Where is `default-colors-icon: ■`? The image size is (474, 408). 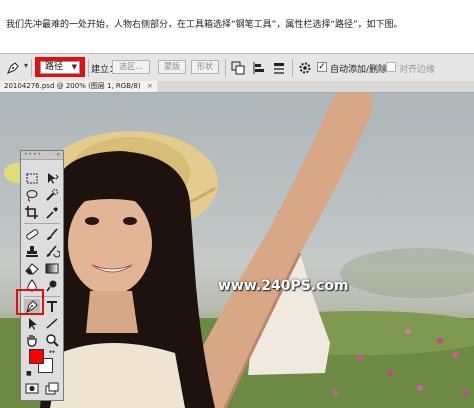 default-colors-icon: ■ is located at coordinates (29, 373).